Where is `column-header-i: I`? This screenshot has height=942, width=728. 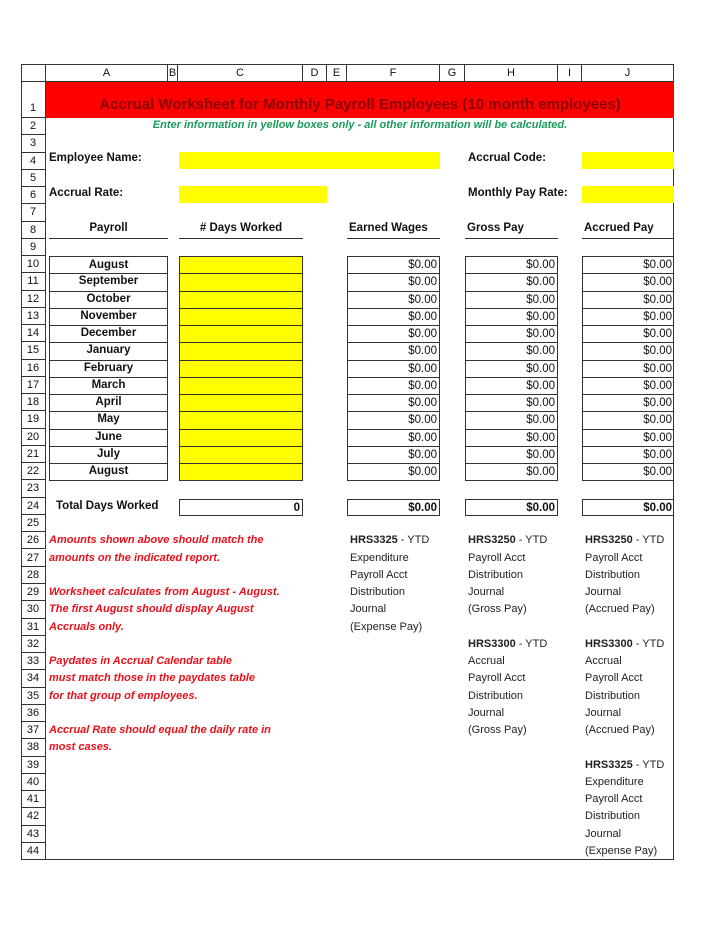
column-header-i: I is located at coordinates (570, 73).